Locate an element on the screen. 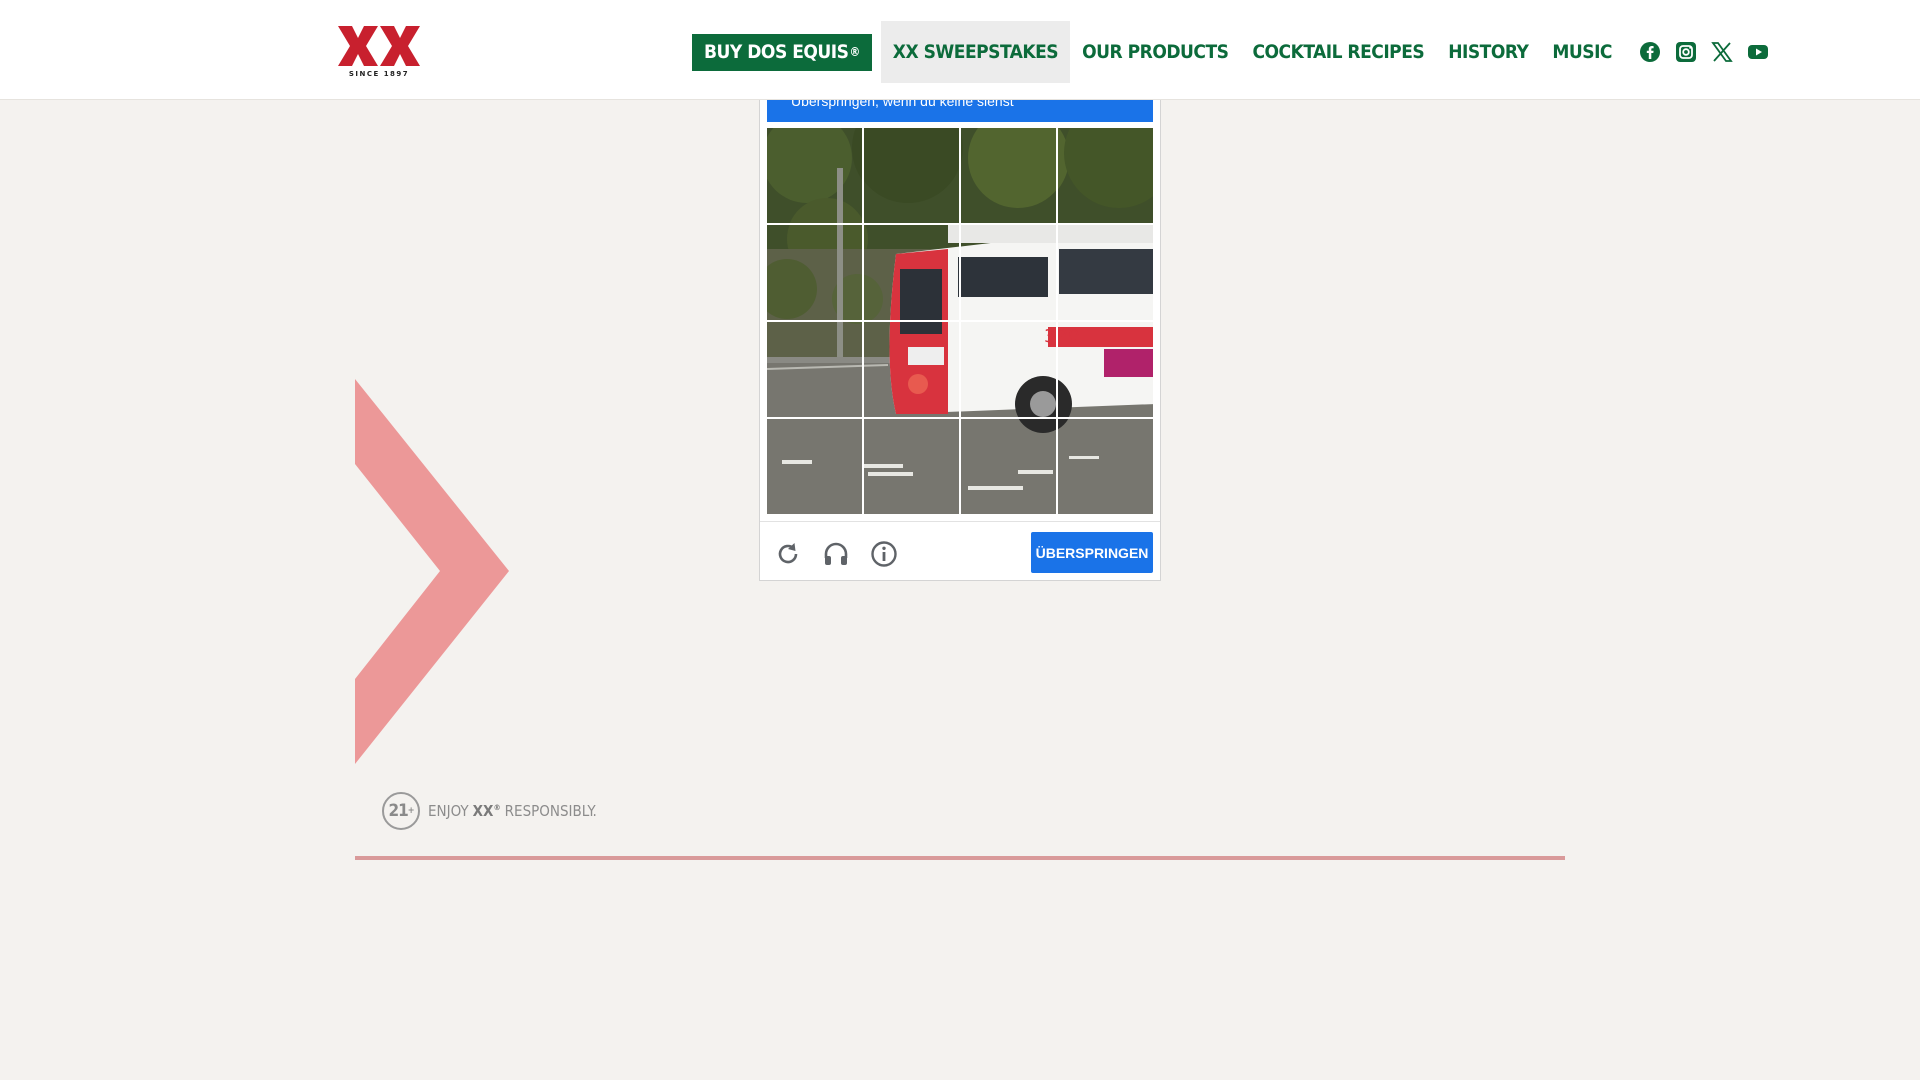 This screenshot has width=1920, height=1080. info-icon is located at coordinates (884, 554).